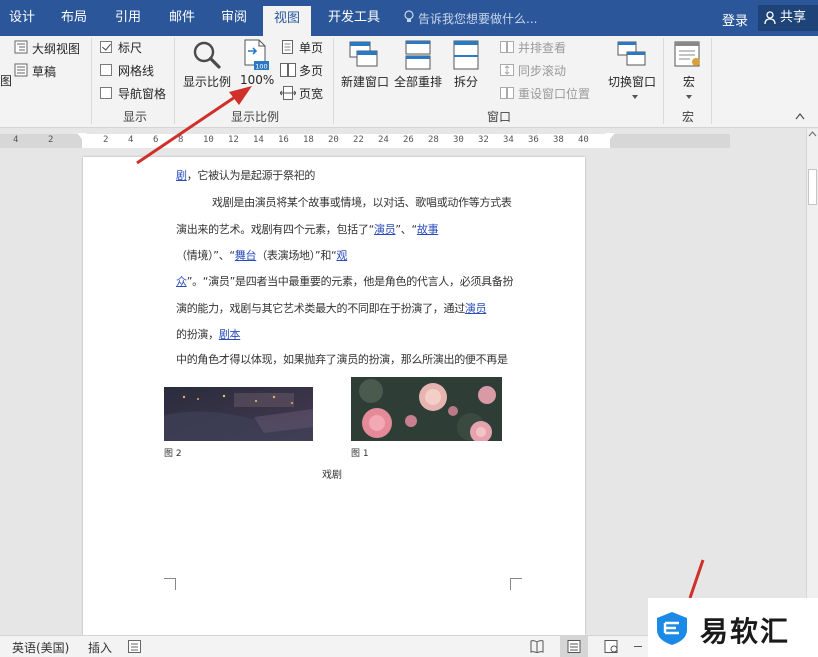 This screenshot has width=818, height=657. I want to click on macro-record-icon, so click(134, 646).